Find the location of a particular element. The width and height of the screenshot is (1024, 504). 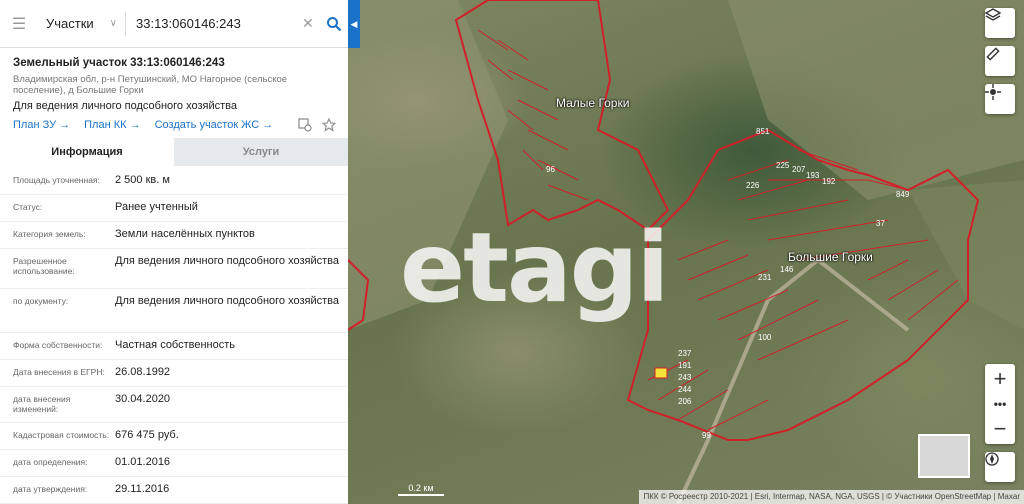

row-label: Статус: is located at coordinates (28, 207).